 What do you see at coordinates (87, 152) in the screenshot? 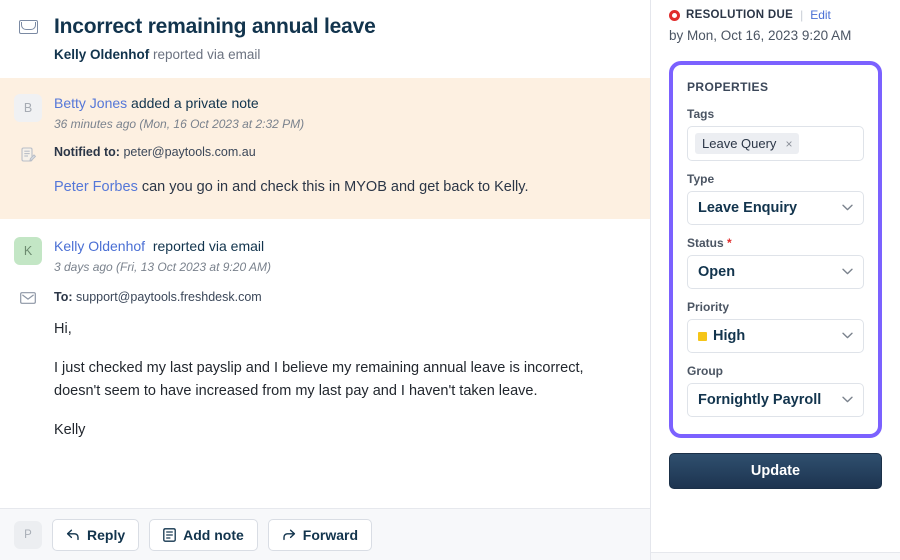
I see `notified-label: Notified to:` at bounding box center [87, 152].